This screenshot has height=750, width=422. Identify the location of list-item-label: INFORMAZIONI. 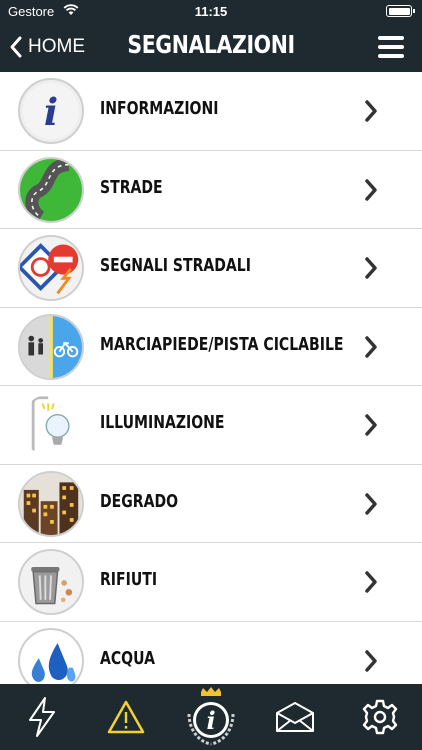
(159, 108).